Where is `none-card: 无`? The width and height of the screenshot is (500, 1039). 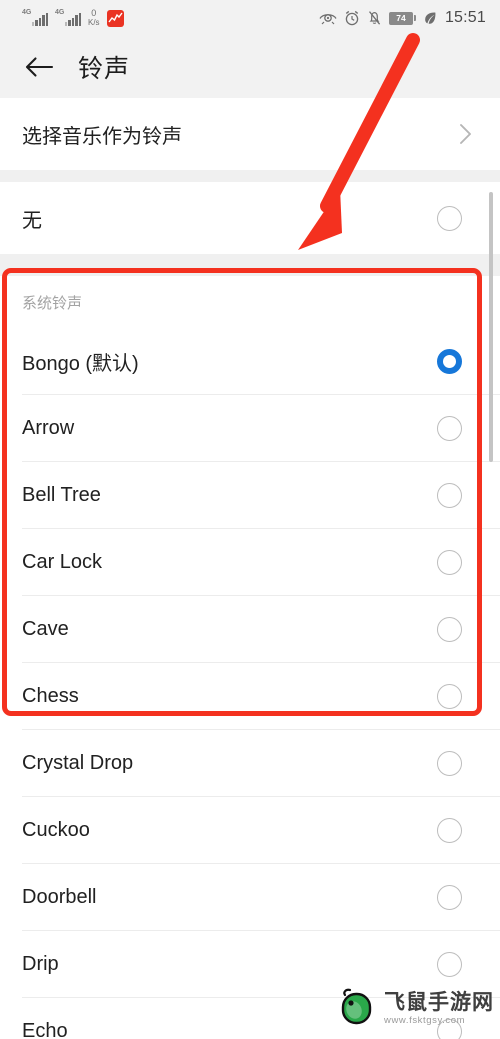 none-card: 无 is located at coordinates (250, 218).